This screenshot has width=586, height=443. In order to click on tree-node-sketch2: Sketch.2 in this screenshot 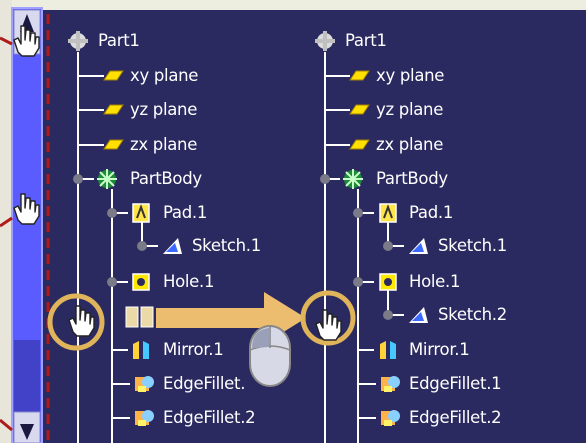, I will do `click(472, 315)`.